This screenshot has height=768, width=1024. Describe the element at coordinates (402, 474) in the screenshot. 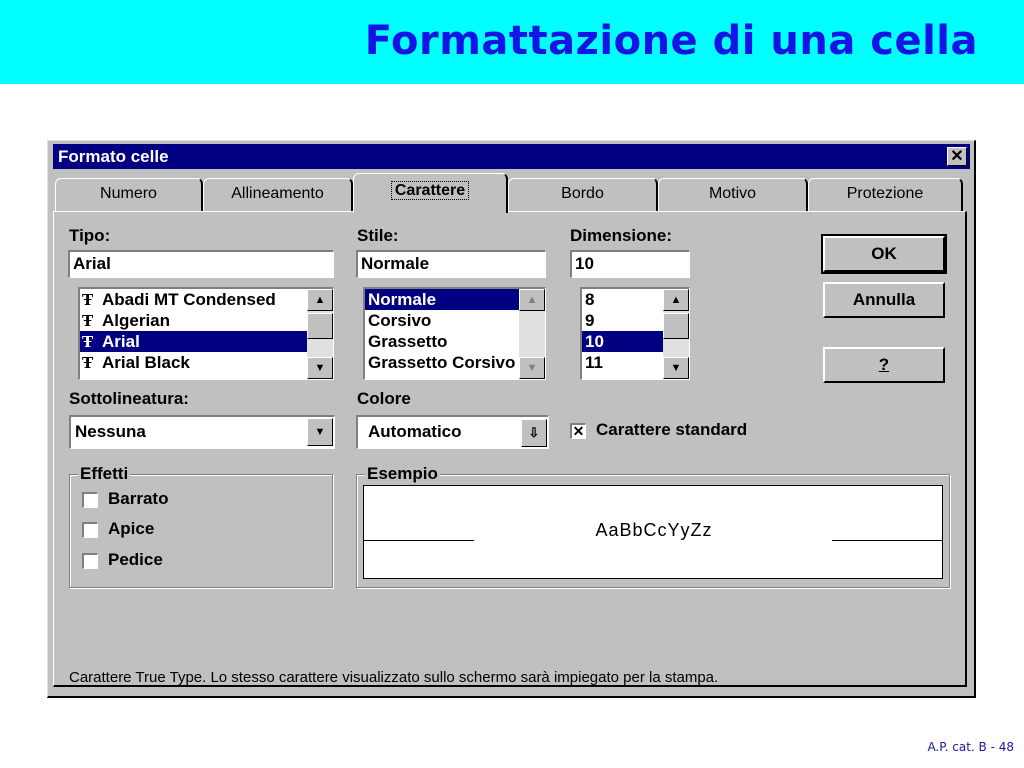

I see `esempio-title: Esempio` at that location.